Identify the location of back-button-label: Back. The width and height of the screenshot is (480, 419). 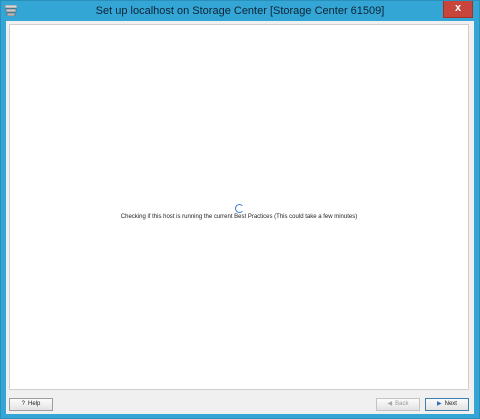
(402, 404).